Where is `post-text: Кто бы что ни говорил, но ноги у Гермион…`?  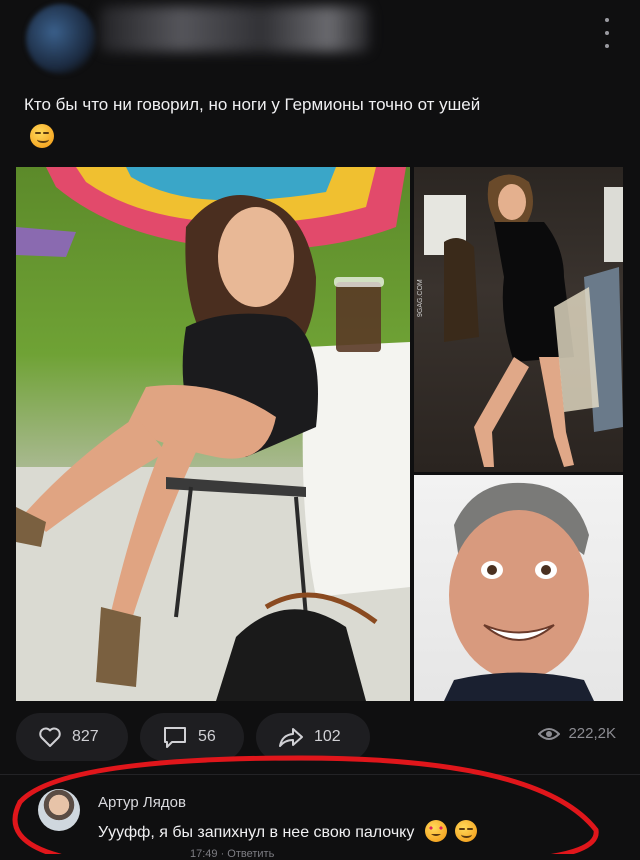
post-text: Кто бы что ни говорил, но ноги у Гермион… is located at coordinates (252, 104).